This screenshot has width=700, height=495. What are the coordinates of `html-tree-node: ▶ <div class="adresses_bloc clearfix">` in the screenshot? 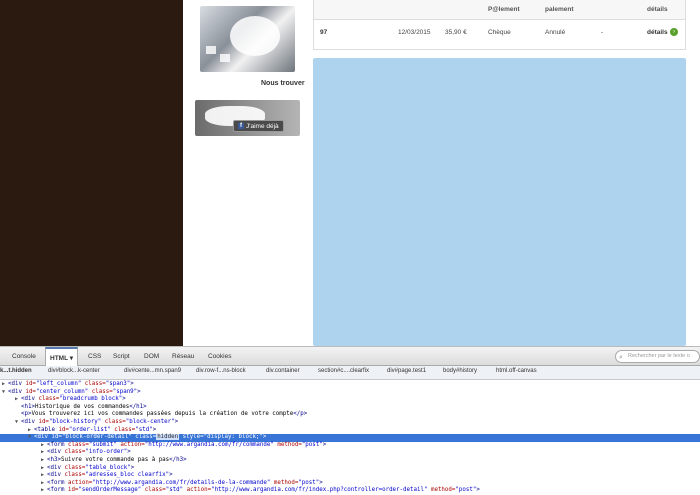 It's located at (350, 476).